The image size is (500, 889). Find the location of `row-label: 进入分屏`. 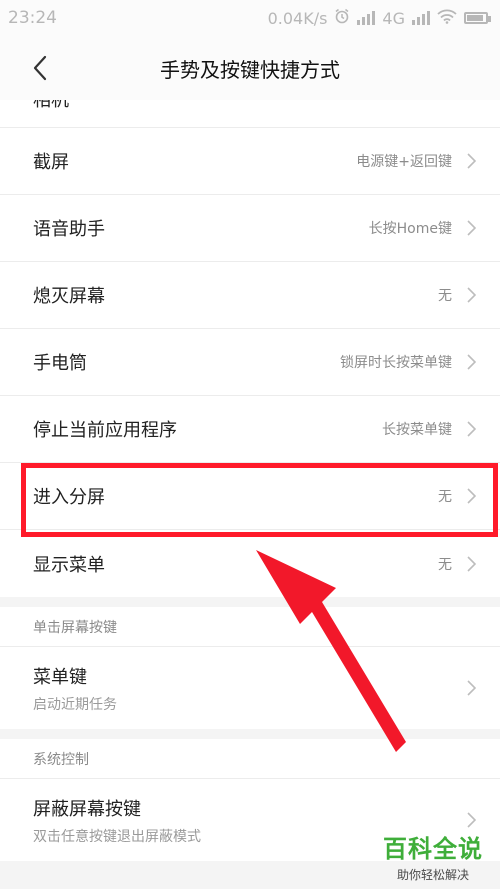

row-label: 进入分屏 is located at coordinates (69, 497).